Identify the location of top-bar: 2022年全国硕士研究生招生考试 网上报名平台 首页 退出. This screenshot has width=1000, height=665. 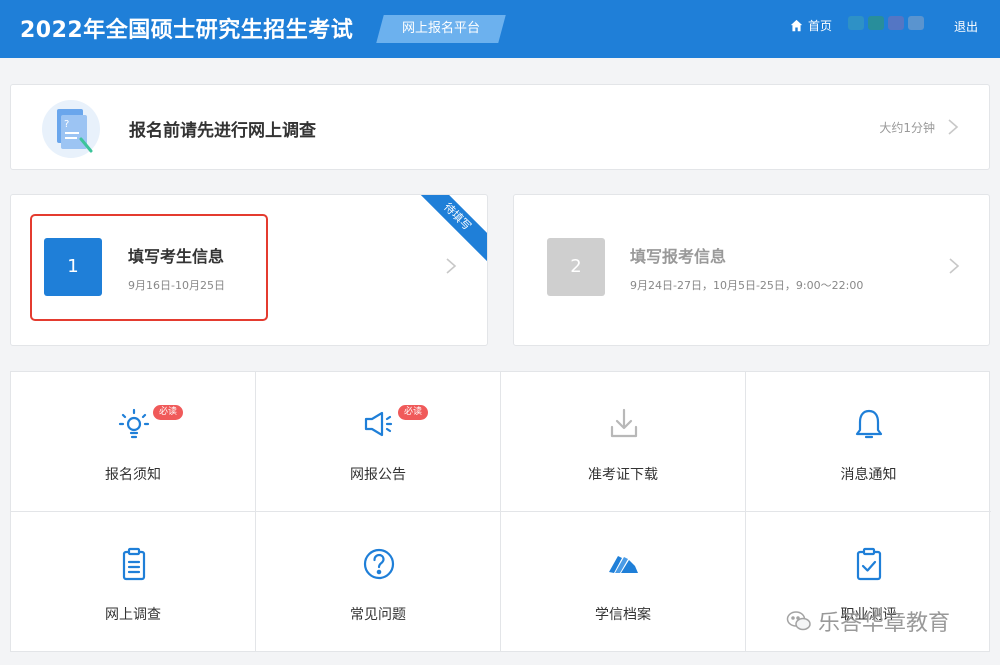
(500, 29).